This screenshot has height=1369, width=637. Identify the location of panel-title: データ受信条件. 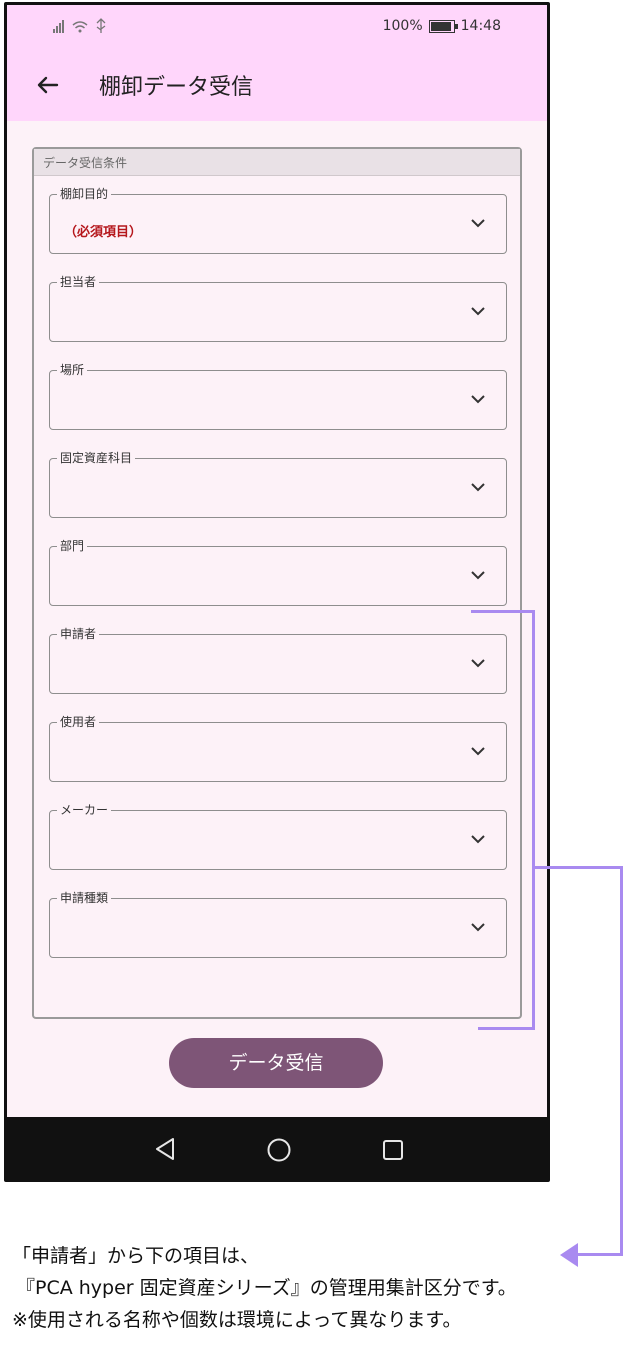
(85, 163).